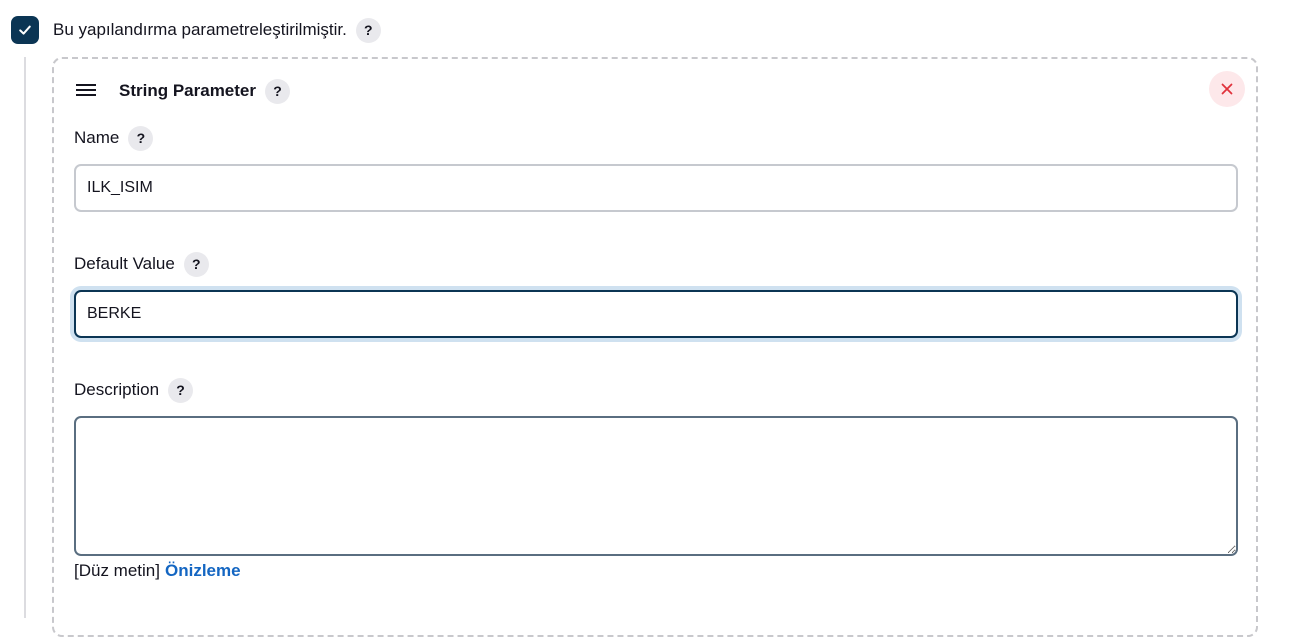  I want to click on description-help-icon: ?, so click(181, 390).